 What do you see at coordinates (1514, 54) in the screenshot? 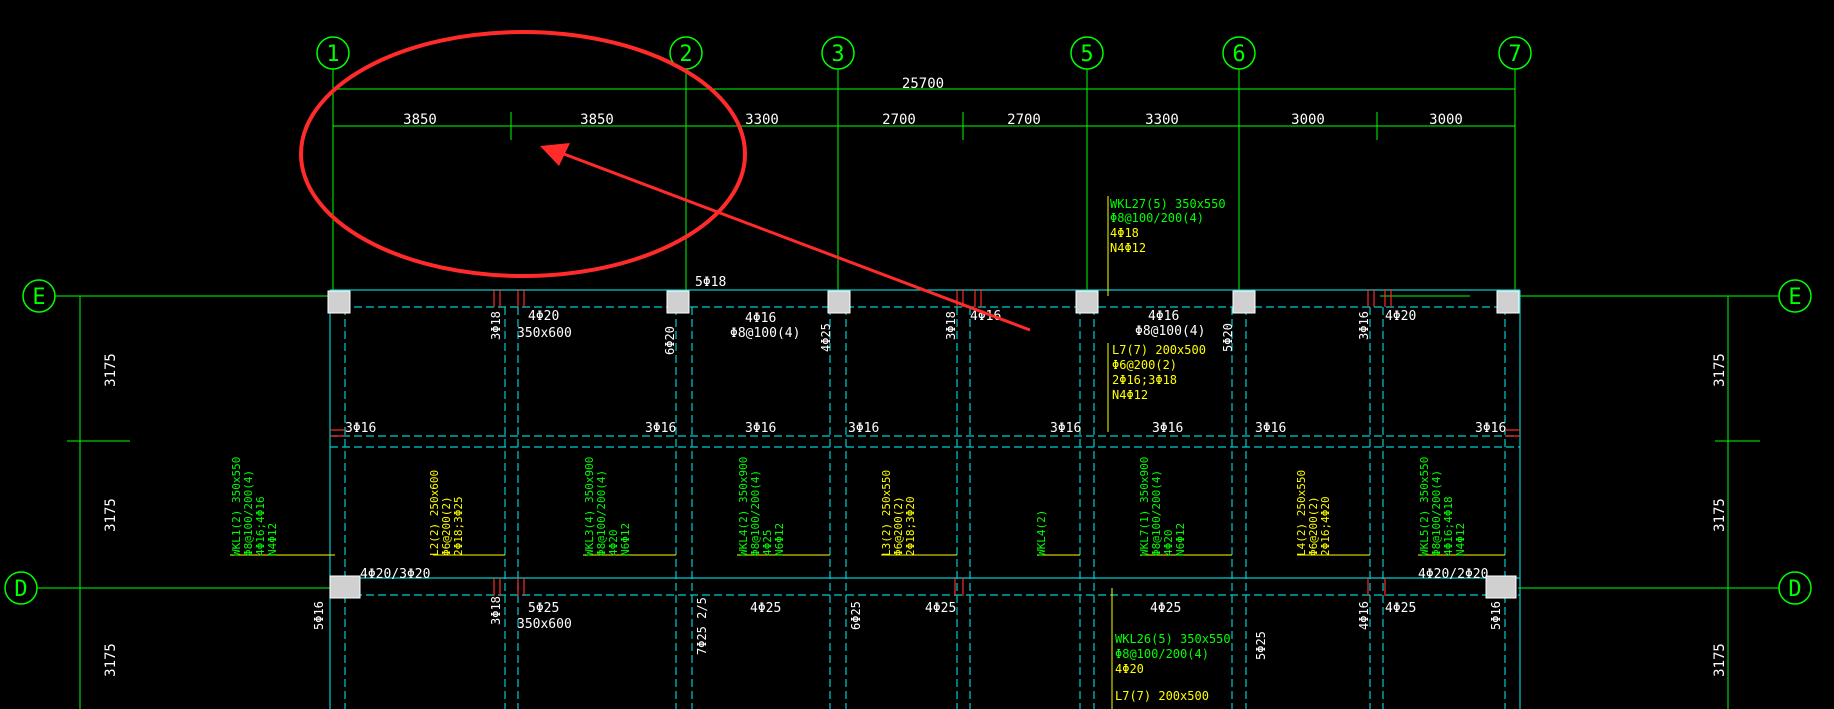
I see `svg-text: 7` at bounding box center [1514, 54].